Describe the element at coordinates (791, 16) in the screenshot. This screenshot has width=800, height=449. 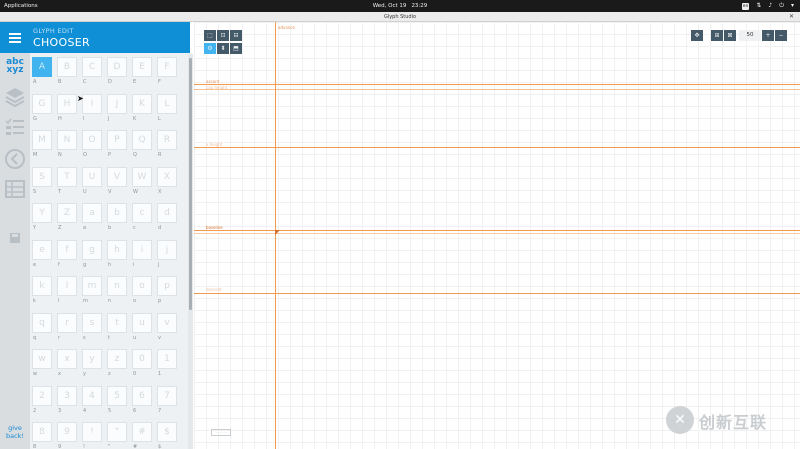
I see `close-window-button: ✕` at that location.